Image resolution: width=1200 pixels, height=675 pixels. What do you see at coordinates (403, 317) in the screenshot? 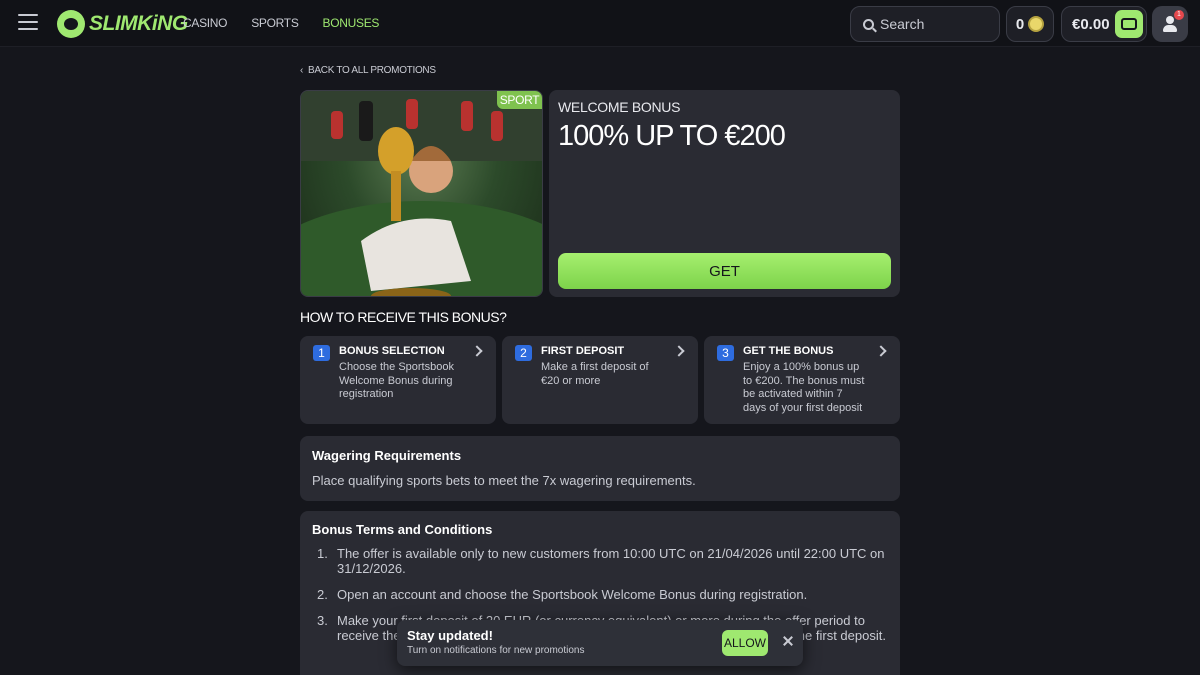
I see `howto-heading: HOW TO RECEIVE THIS BONUS?` at bounding box center [403, 317].